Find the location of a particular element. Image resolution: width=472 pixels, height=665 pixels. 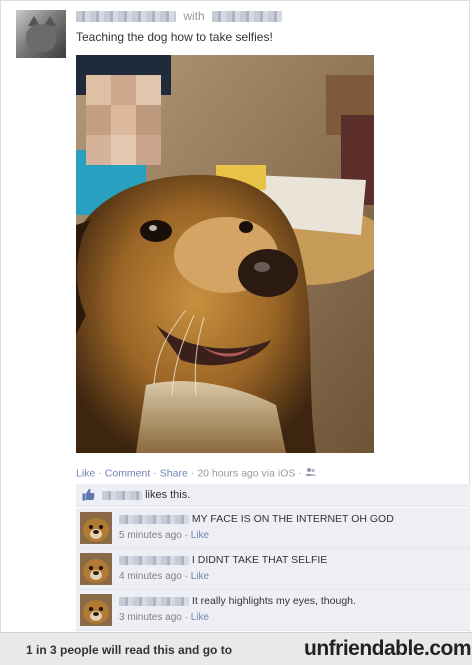

status-text: Teaching the dog how to take selfies! is located at coordinates (174, 37).